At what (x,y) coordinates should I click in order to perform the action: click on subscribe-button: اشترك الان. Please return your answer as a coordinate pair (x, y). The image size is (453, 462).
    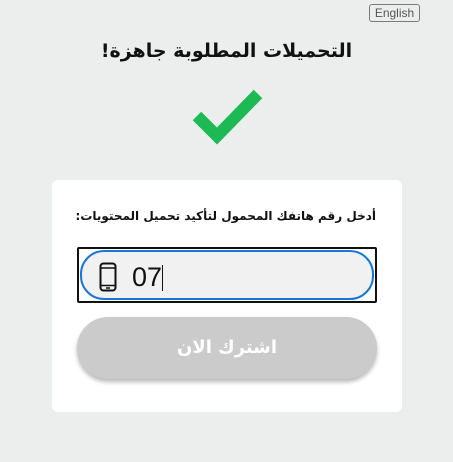
    Looking at the image, I should click on (227, 348).